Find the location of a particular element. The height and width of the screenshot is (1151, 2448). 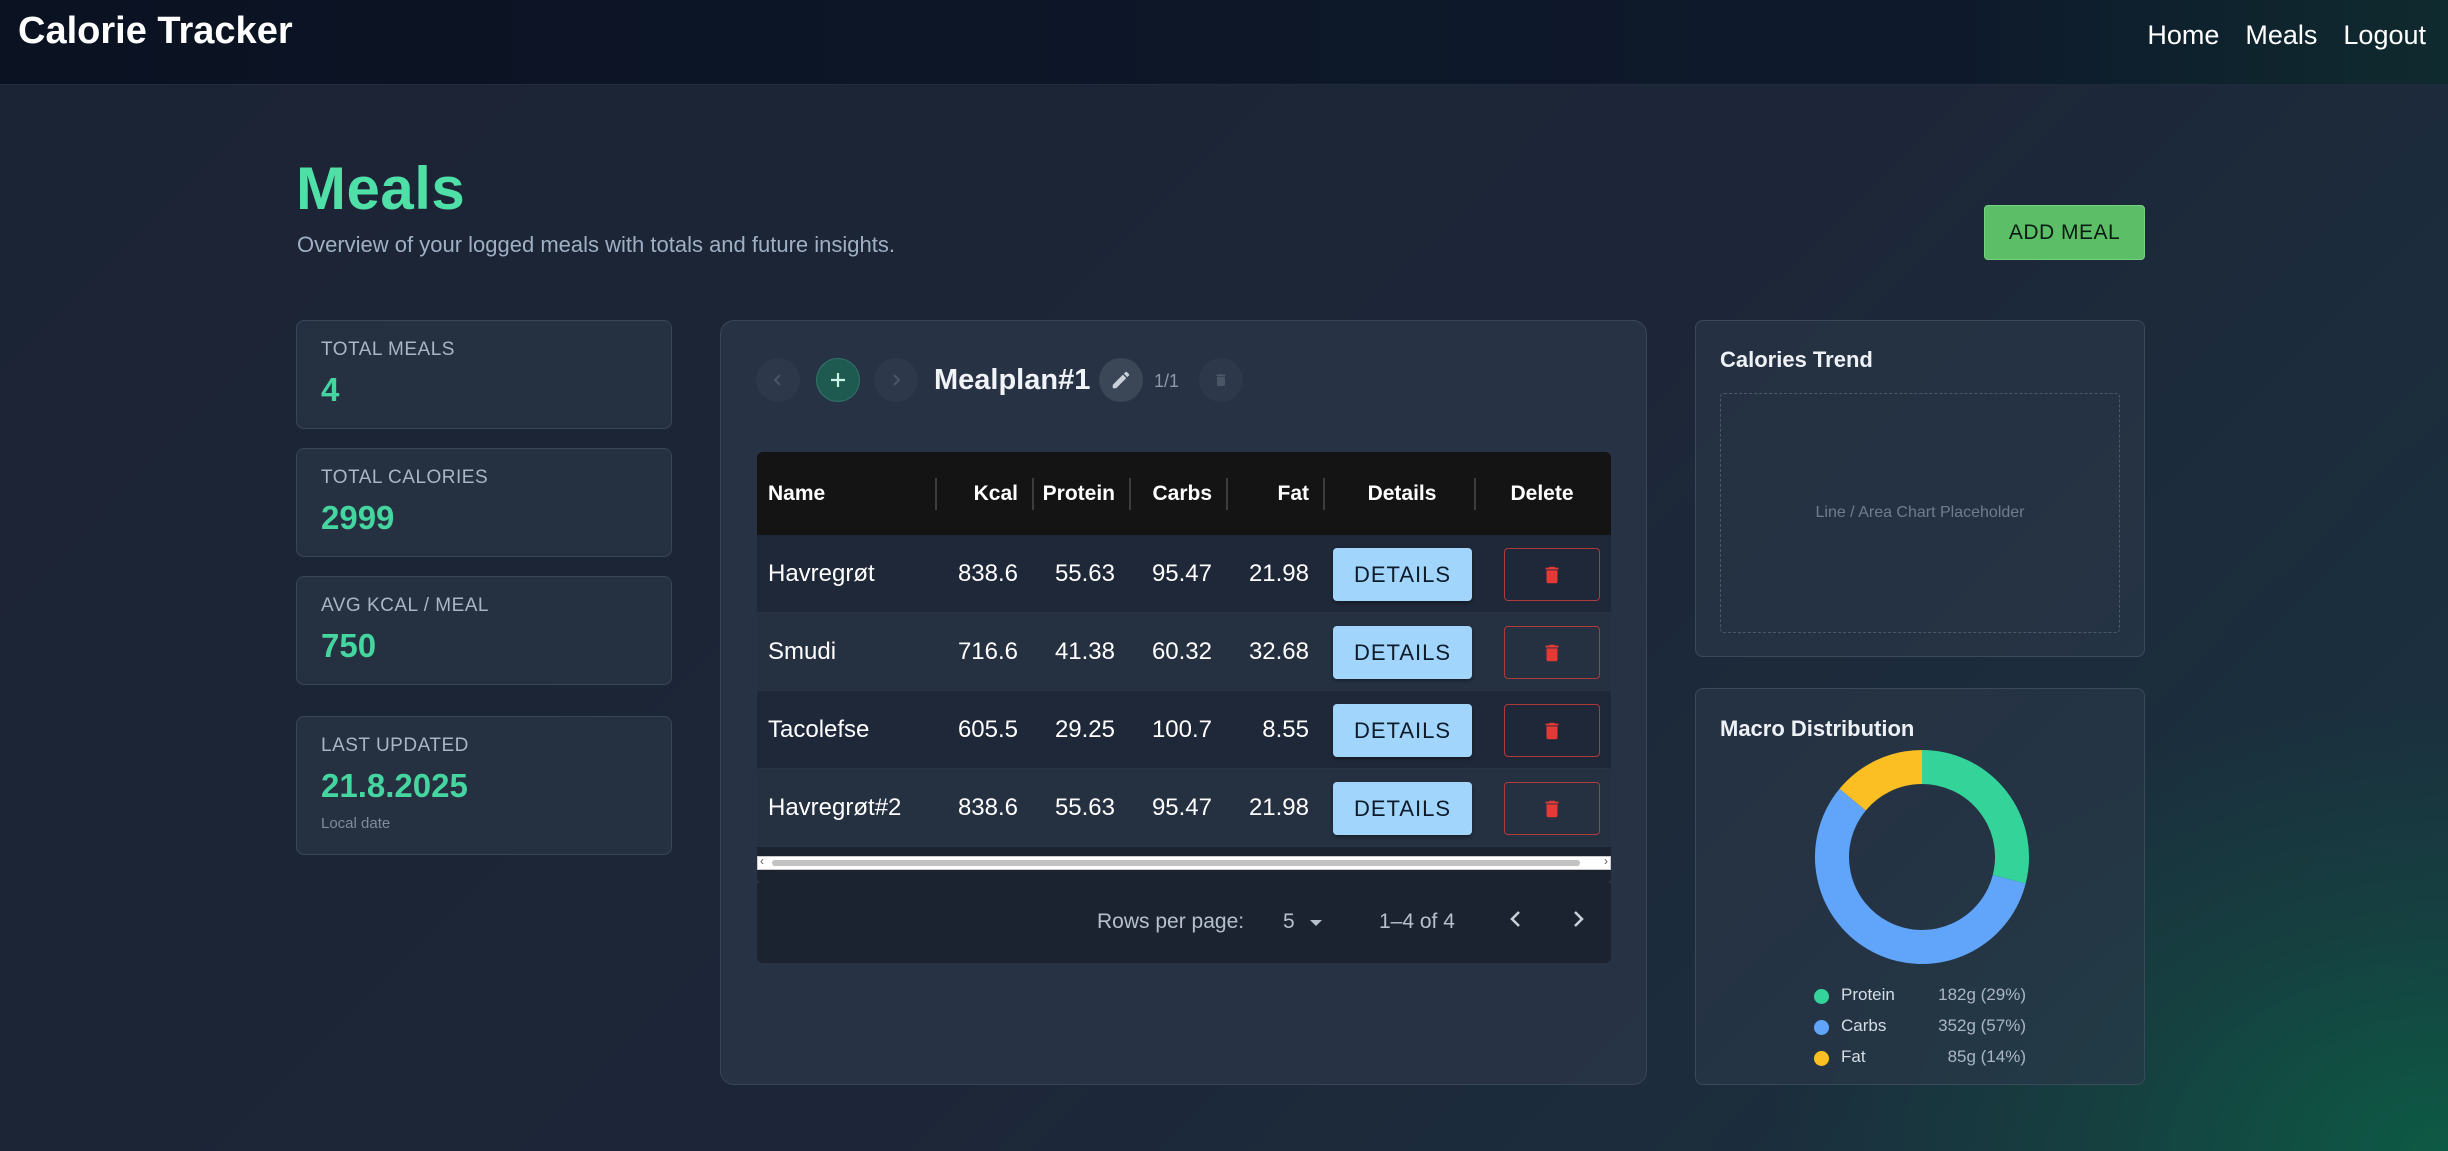

stat-card-total-calories: TOTAL CALORIES 2999 is located at coordinates (484, 502).